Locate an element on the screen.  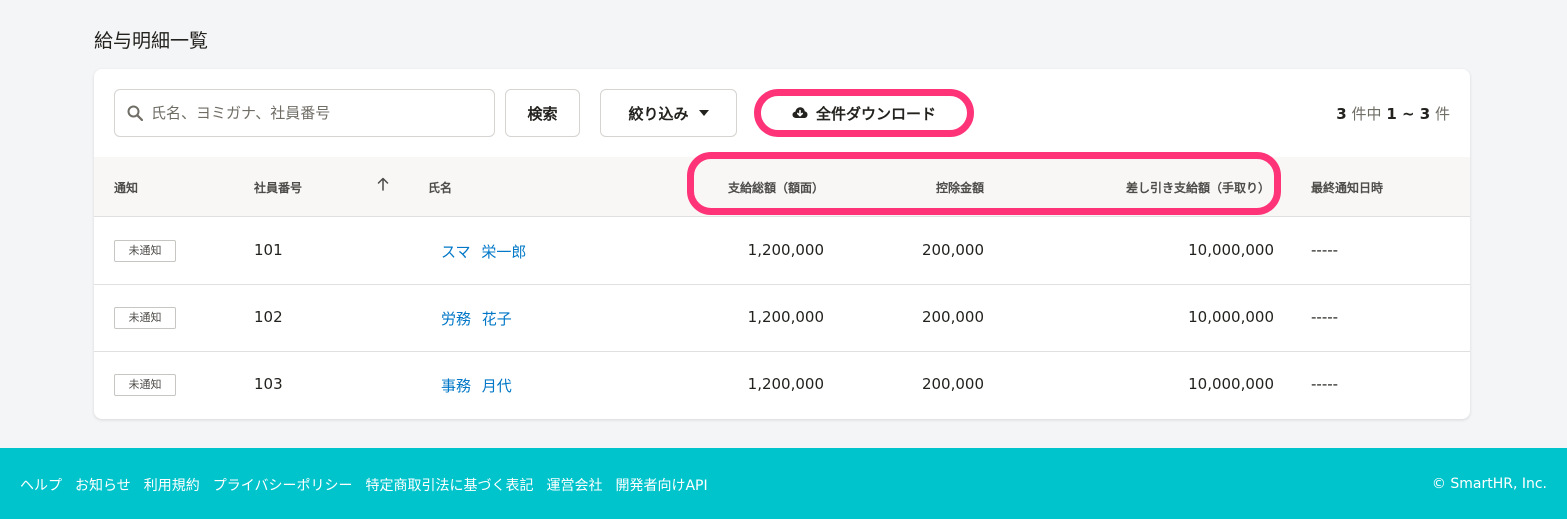
count-range: 1 ~ 3 is located at coordinates (1408, 114).